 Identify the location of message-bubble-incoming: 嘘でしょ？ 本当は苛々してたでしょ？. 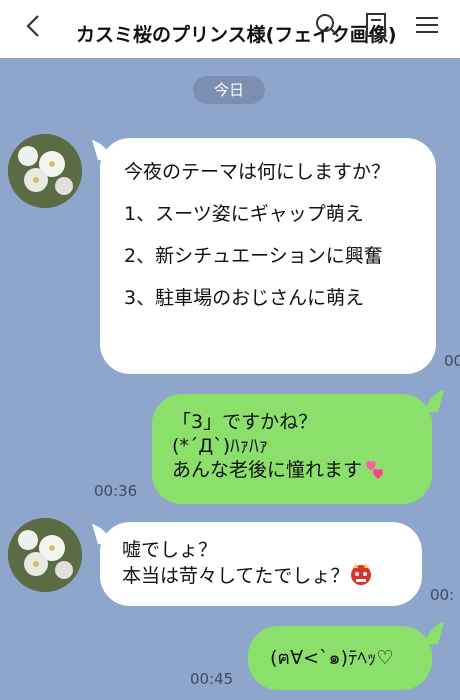
(261, 564).